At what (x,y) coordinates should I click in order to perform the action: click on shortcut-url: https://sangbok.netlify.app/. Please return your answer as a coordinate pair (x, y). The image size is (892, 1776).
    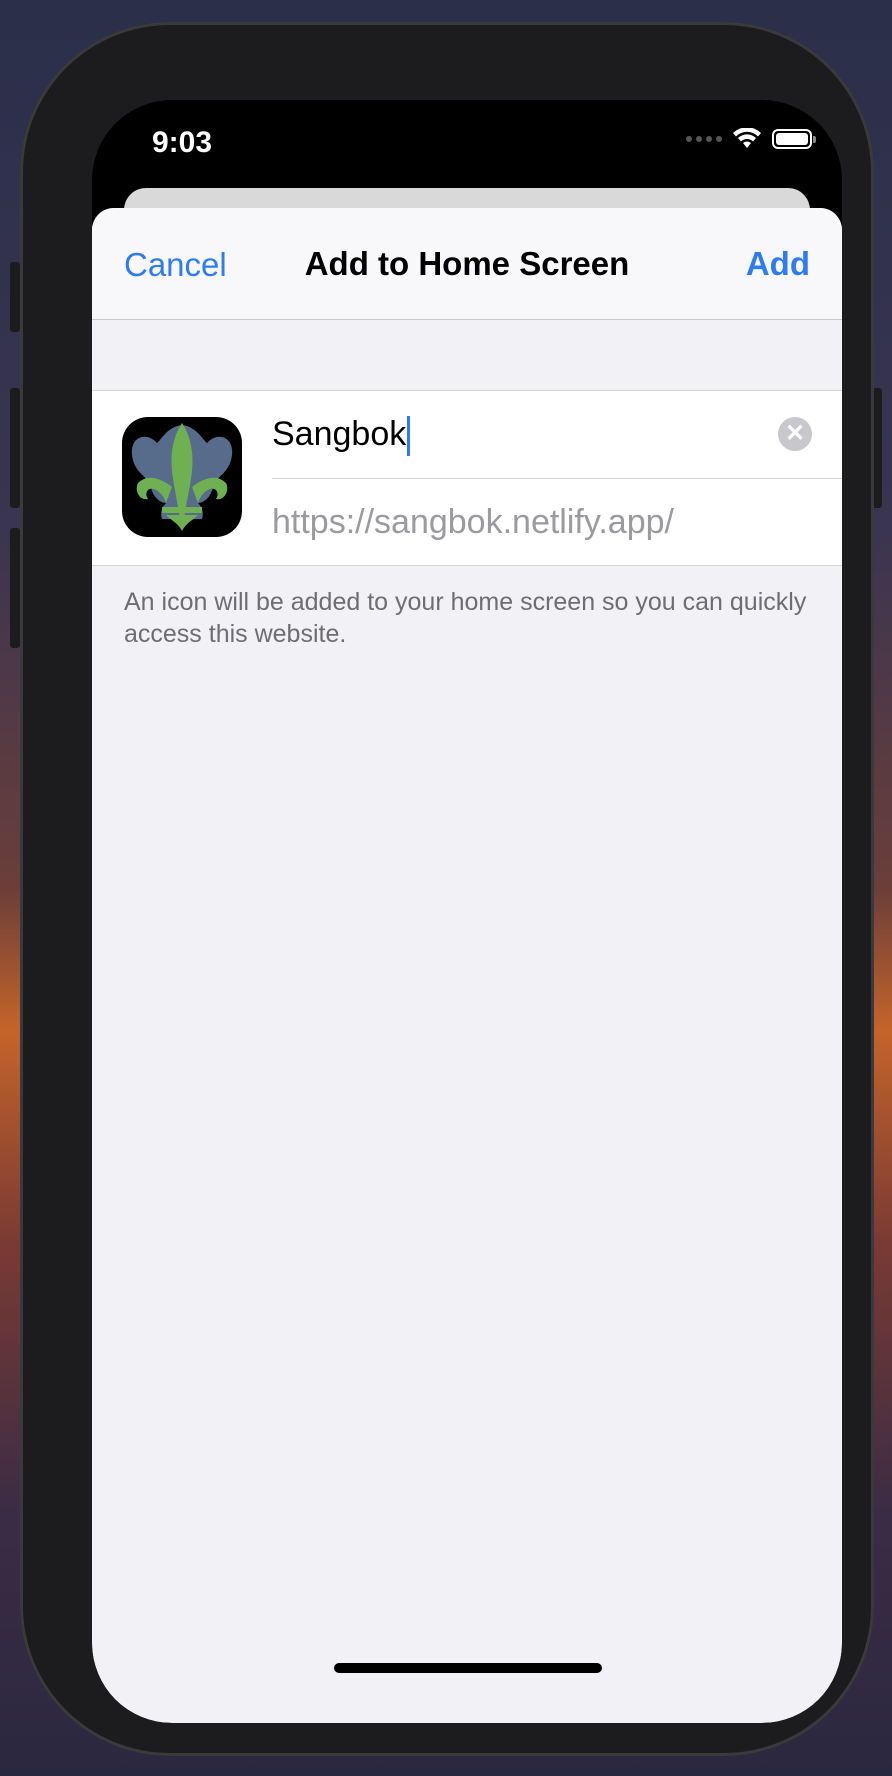
    Looking at the image, I should click on (473, 522).